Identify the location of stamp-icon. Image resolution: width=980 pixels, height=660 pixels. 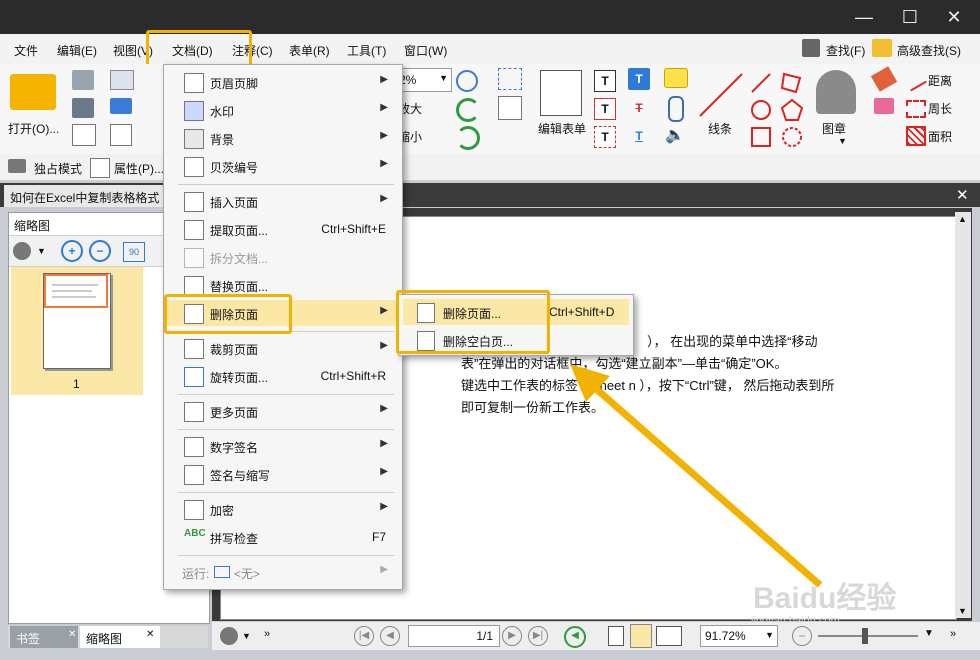
(836, 92).